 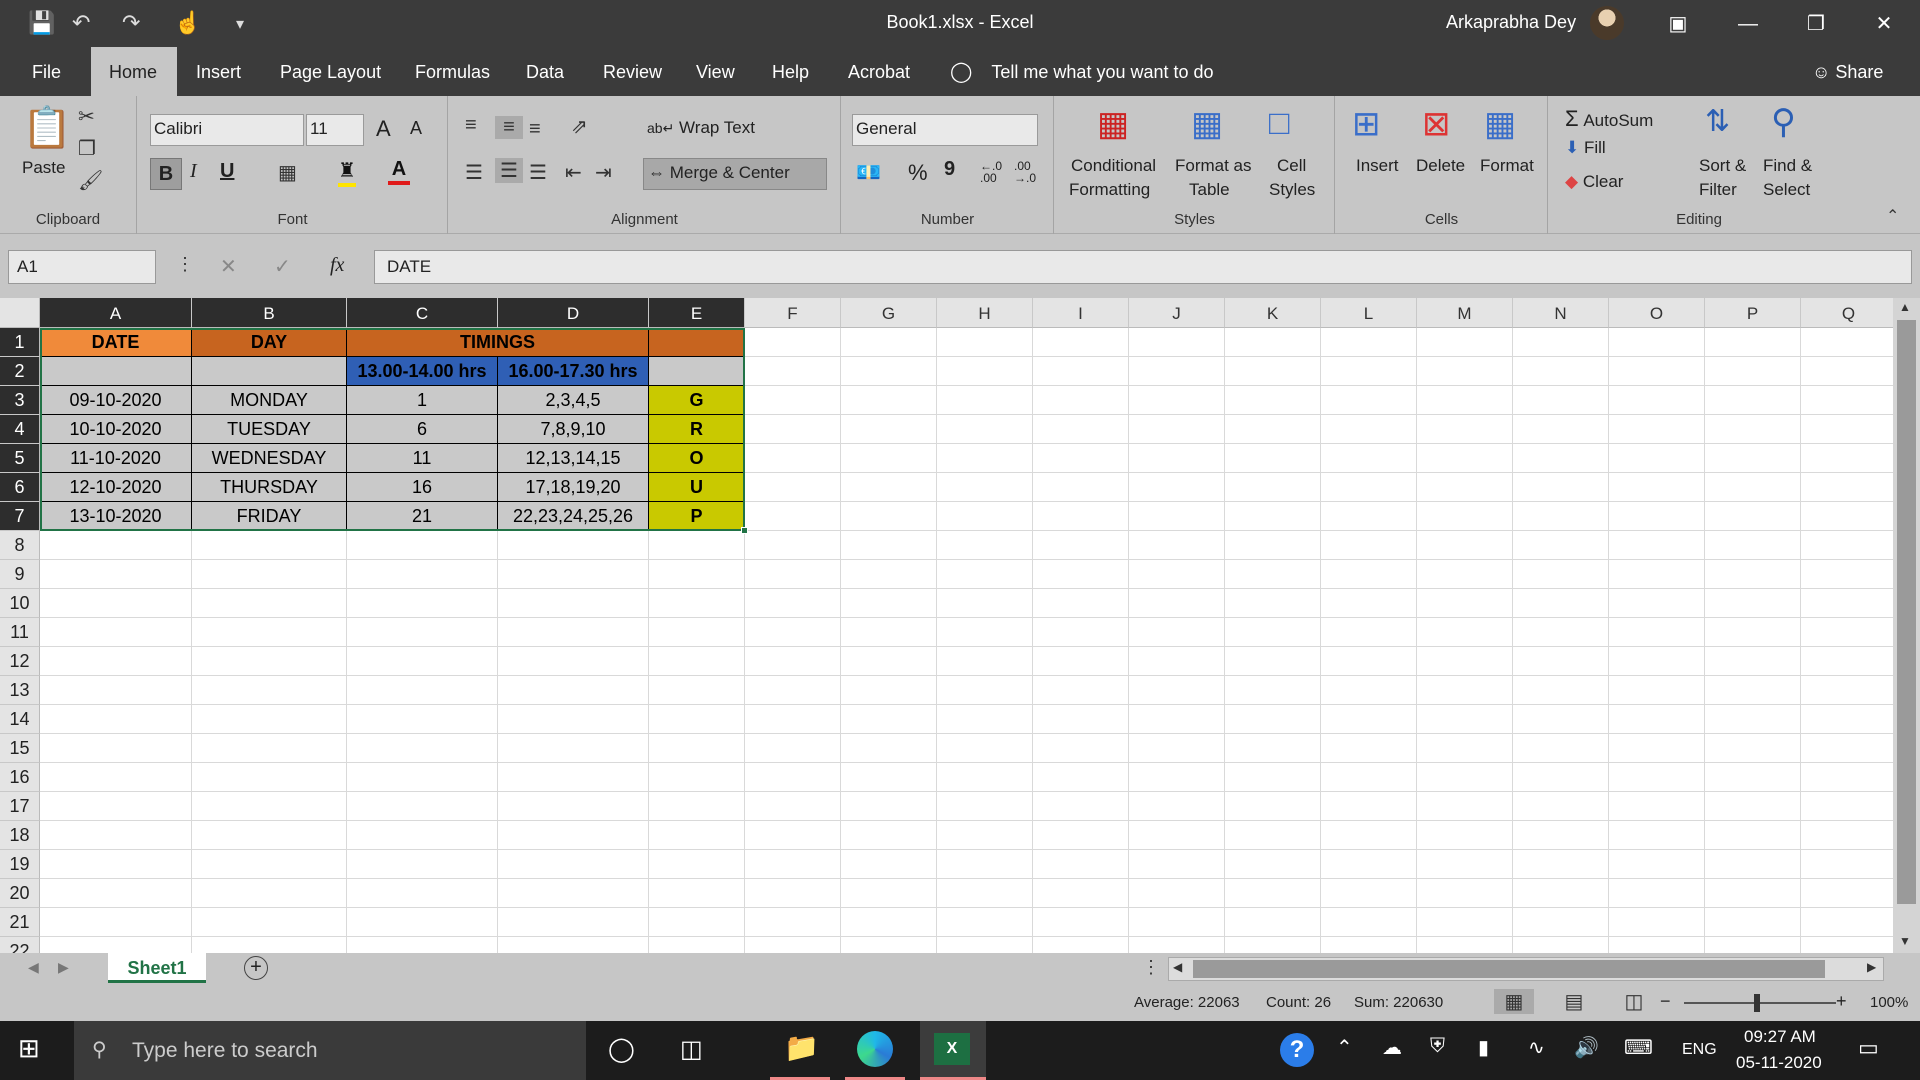 What do you see at coordinates (1177, 342) in the screenshot?
I see `cell-j1` at bounding box center [1177, 342].